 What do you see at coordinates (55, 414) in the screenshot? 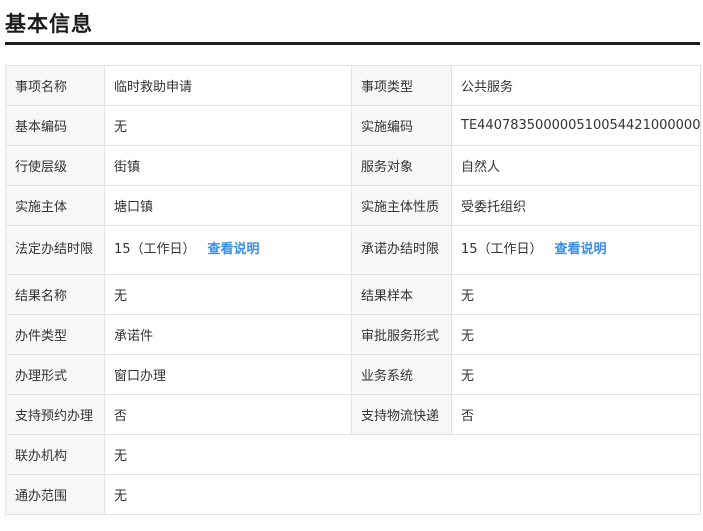
I see `field-label: 支持预约办理` at bounding box center [55, 414].